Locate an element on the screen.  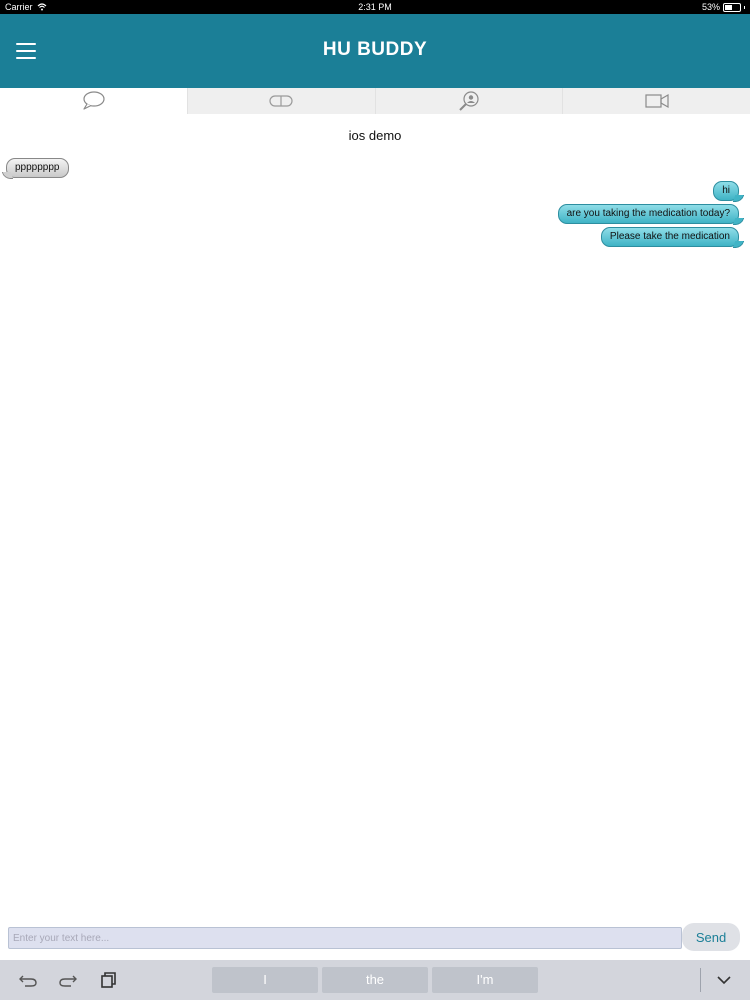
status-bar: Carrier 2:31 PM 53% is located at coordinates (375, 7).